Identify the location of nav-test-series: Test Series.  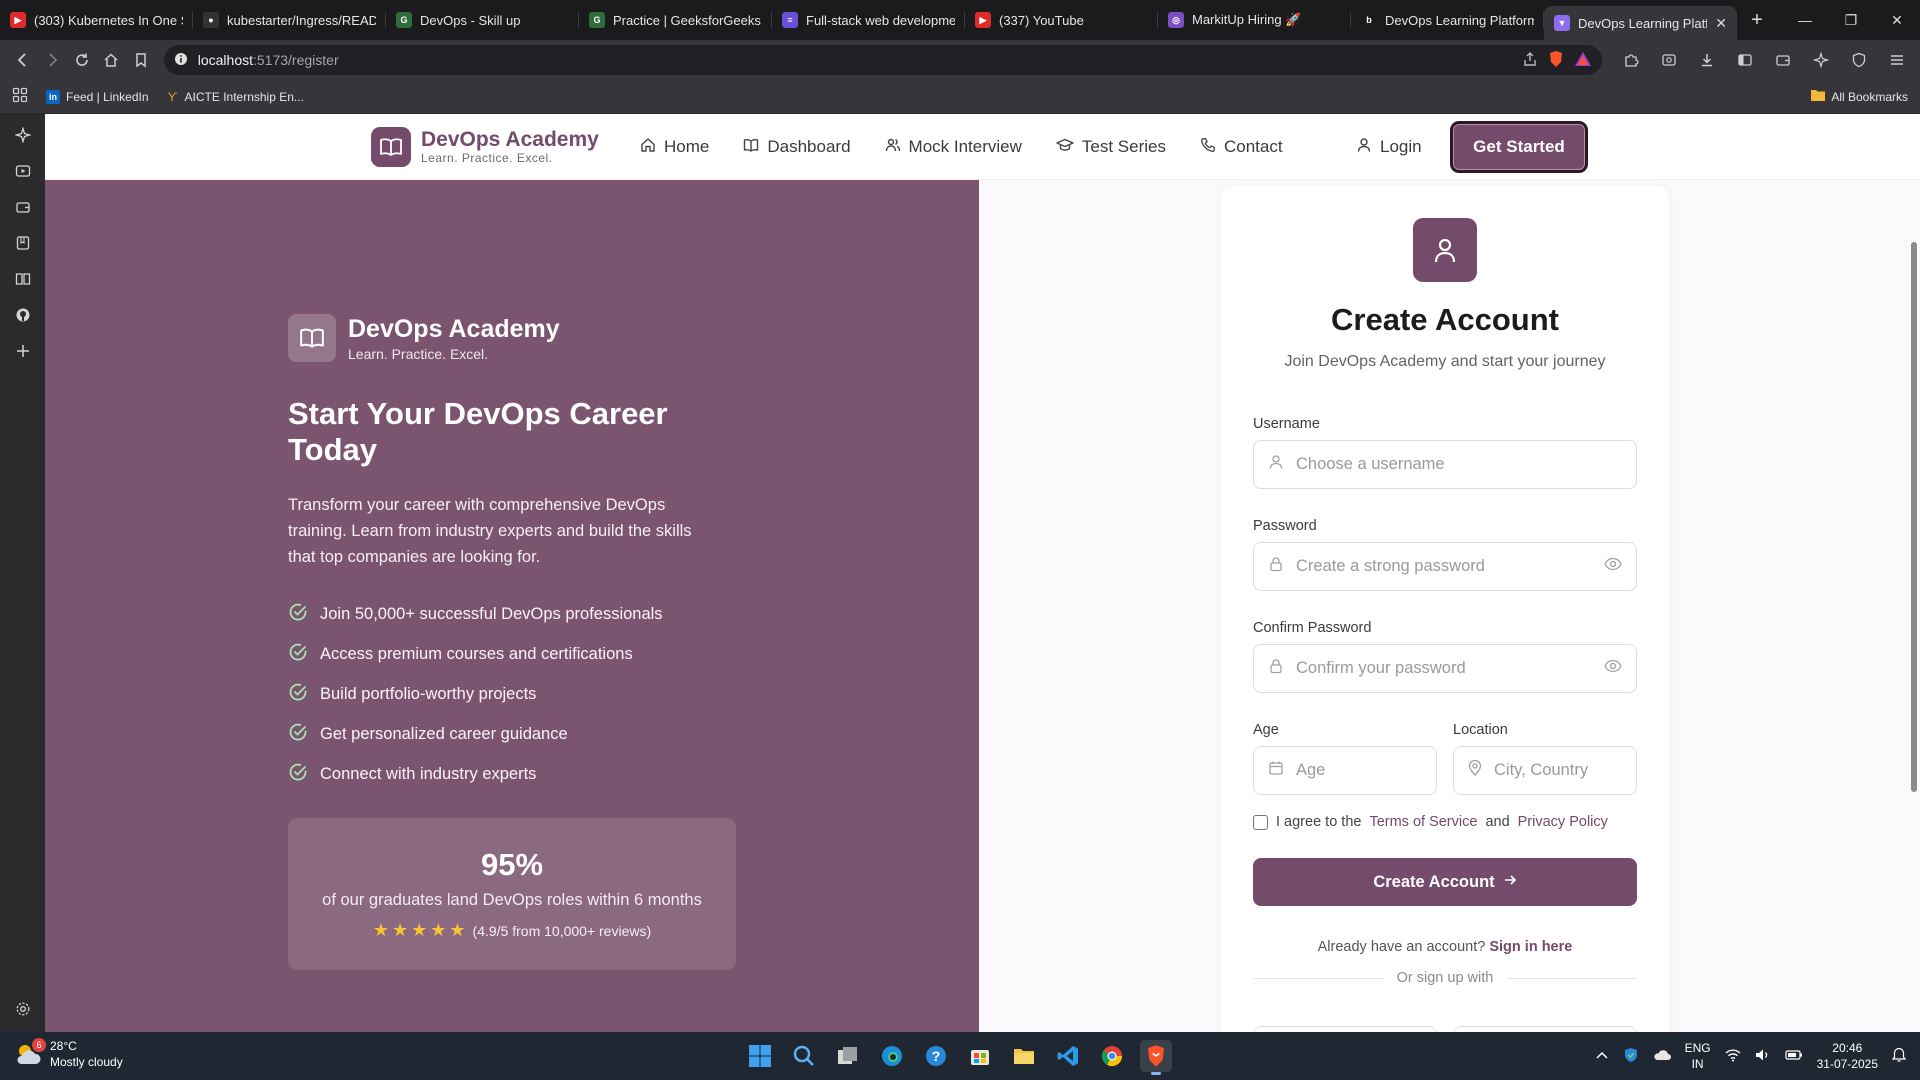
(1111, 147).